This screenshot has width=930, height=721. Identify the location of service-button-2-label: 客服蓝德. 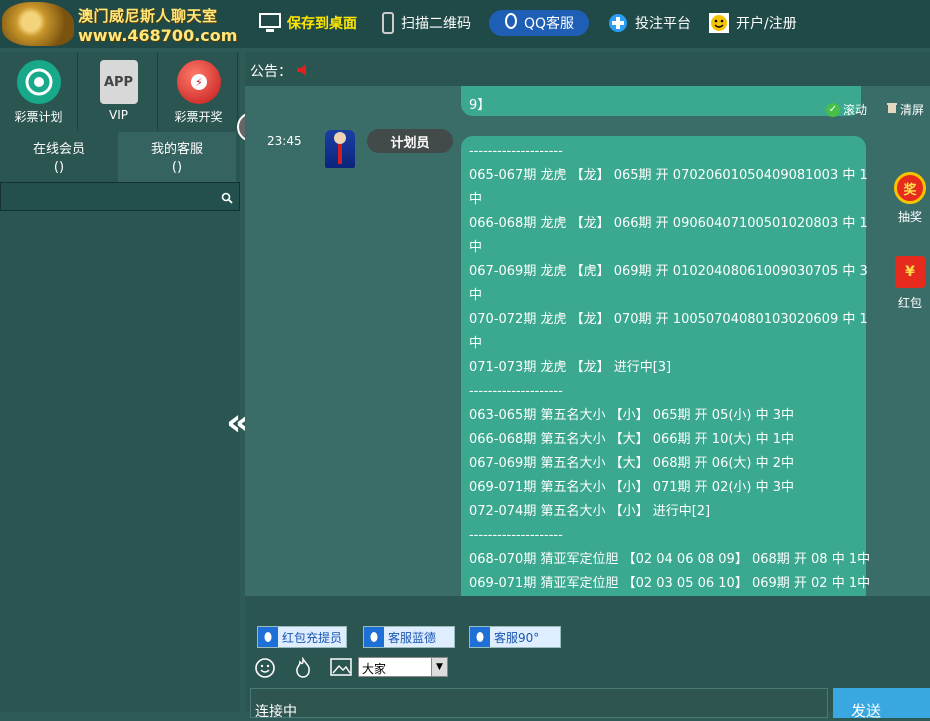
(412, 637).